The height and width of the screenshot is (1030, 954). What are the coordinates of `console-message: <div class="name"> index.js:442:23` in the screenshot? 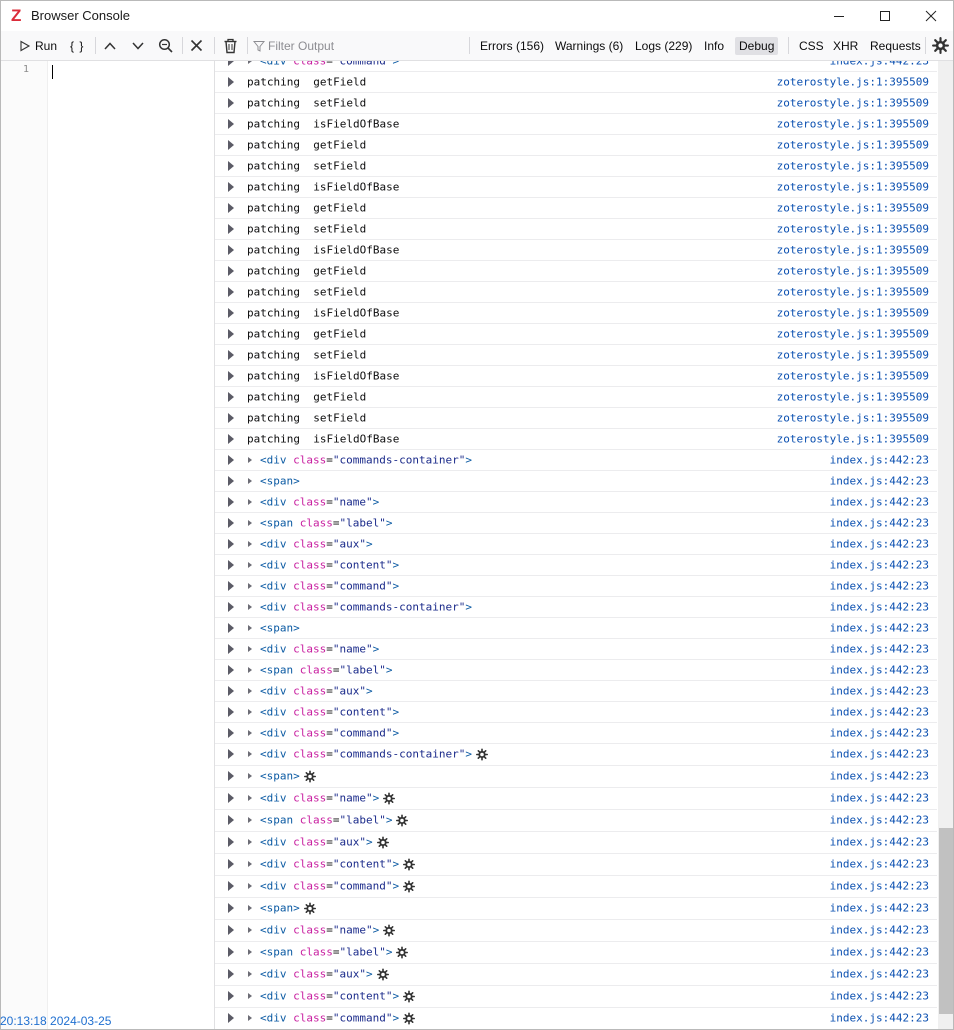 It's located at (576, 930).